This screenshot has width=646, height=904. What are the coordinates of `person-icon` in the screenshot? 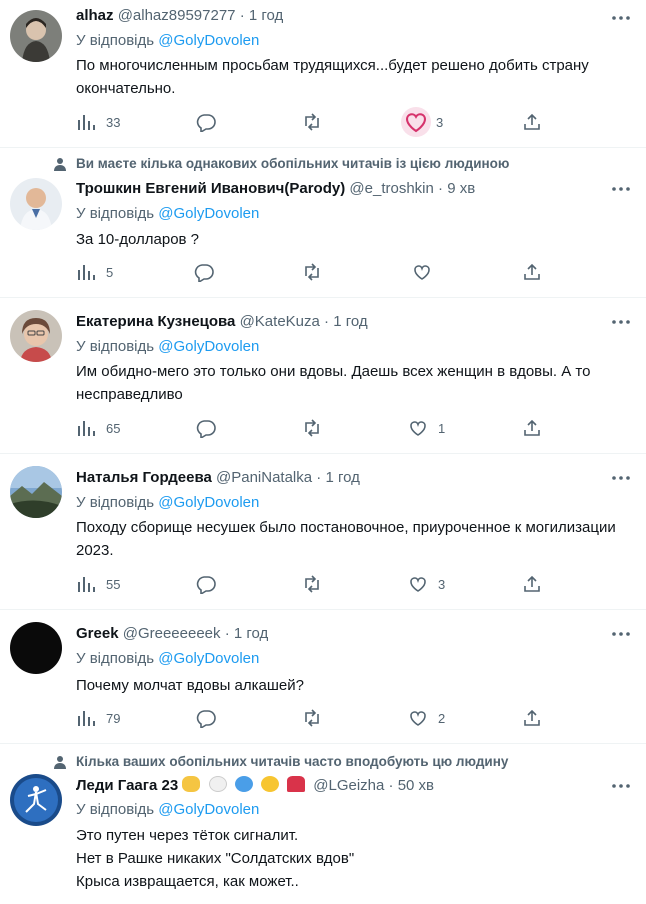 It's located at (60, 164).